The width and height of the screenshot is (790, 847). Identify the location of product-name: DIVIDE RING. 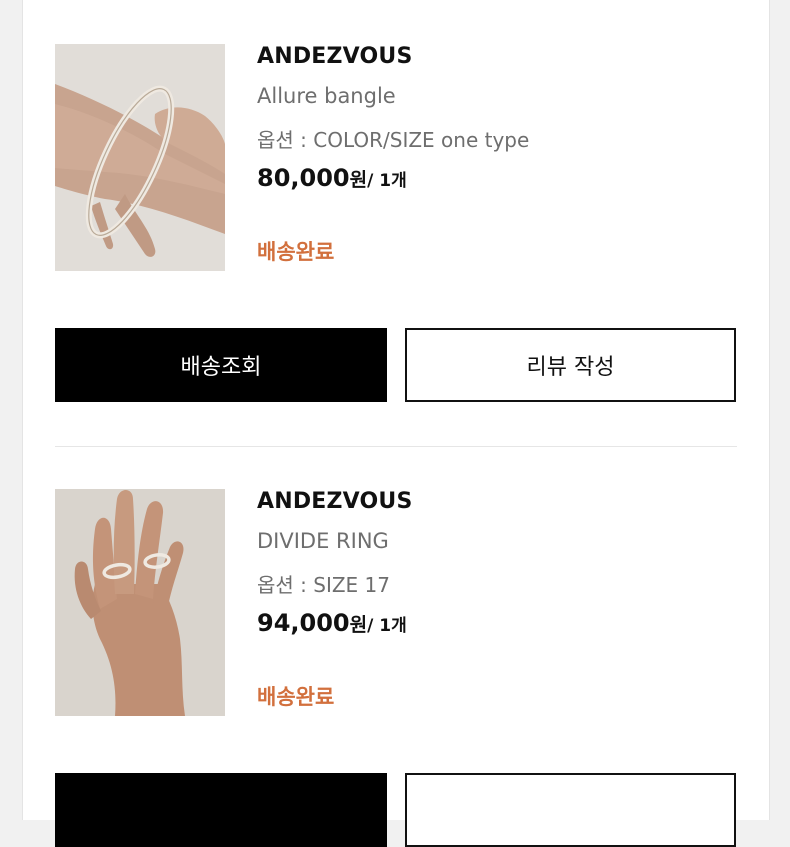
(323, 541).